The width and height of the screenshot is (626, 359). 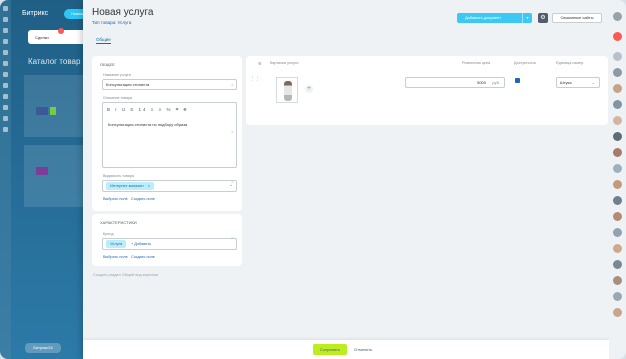 What do you see at coordinates (5, 8) in the screenshot?
I see `menu-icon` at bounding box center [5, 8].